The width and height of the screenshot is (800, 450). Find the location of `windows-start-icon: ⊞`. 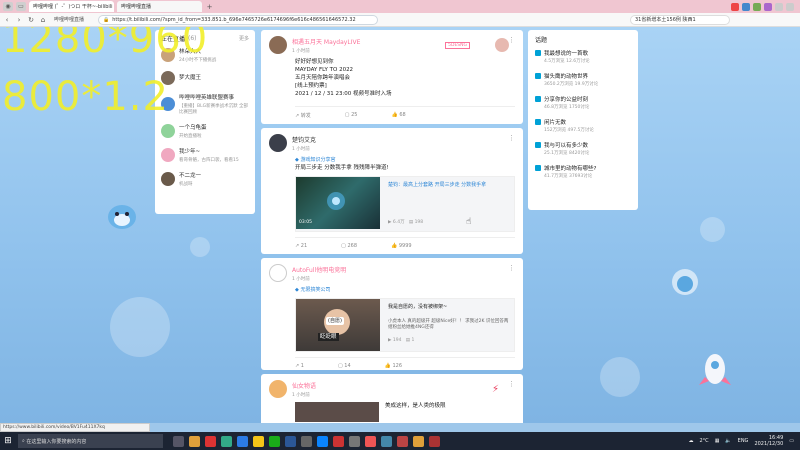

windows-start-icon: ⊞ is located at coordinates (8, 441).